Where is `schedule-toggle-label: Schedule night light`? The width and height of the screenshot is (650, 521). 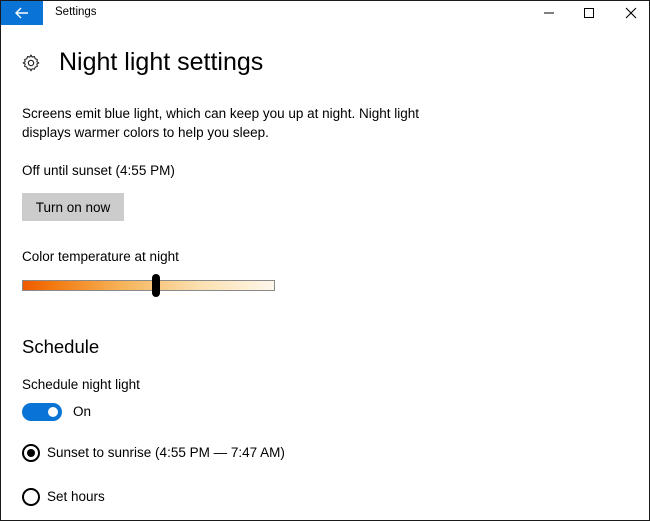 schedule-toggle-label: Schedule night light is located at coordinates (81, 384).